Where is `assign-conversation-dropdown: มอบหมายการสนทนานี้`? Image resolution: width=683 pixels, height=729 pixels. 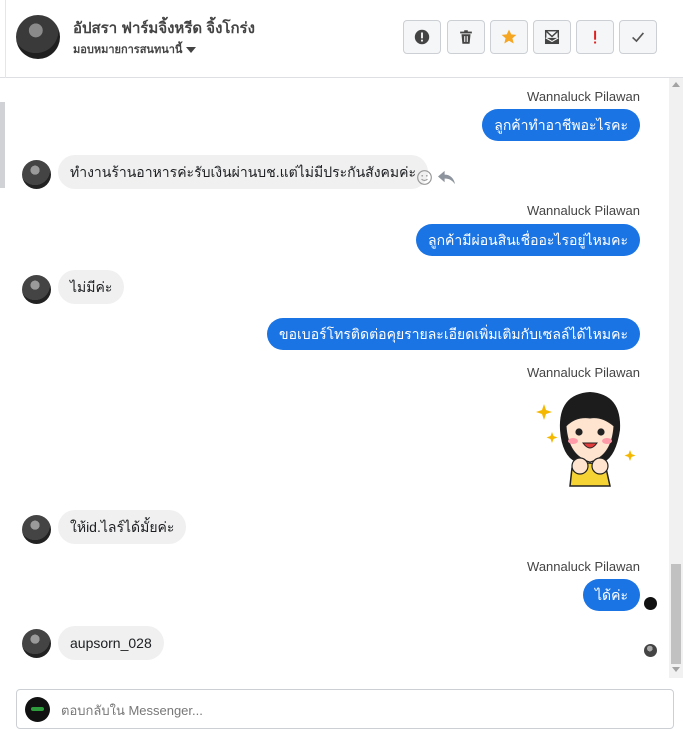
assign-conversation-dropdown: มอบหมายการสนทนานี้ is located at coordinates (135, 49).